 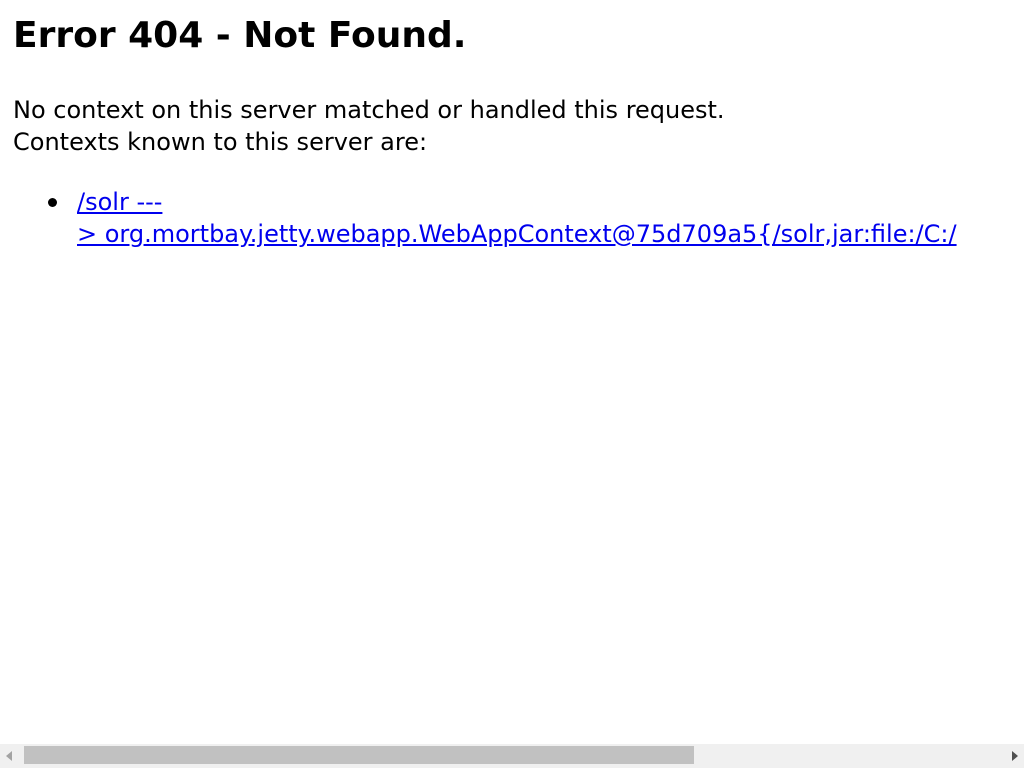 I want to click on contexts-intro-line: Contexts known to this server are:, so click(x=220, y=142).